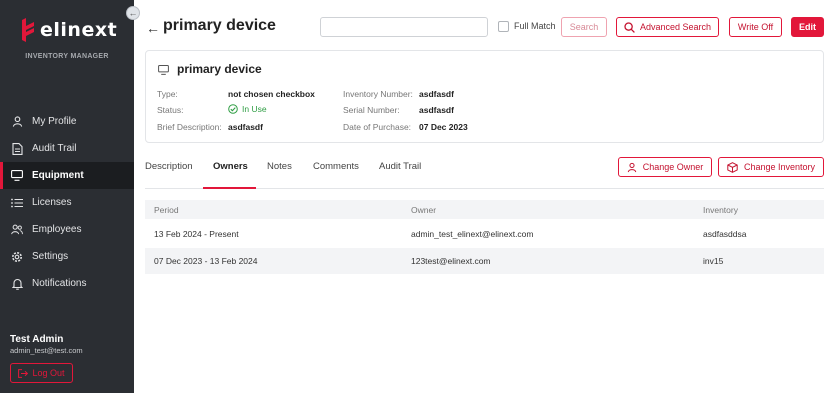 This screenshot has height=396, width=834. I want to click on advanced-search-button: Advanced Search, so click(667, 27).